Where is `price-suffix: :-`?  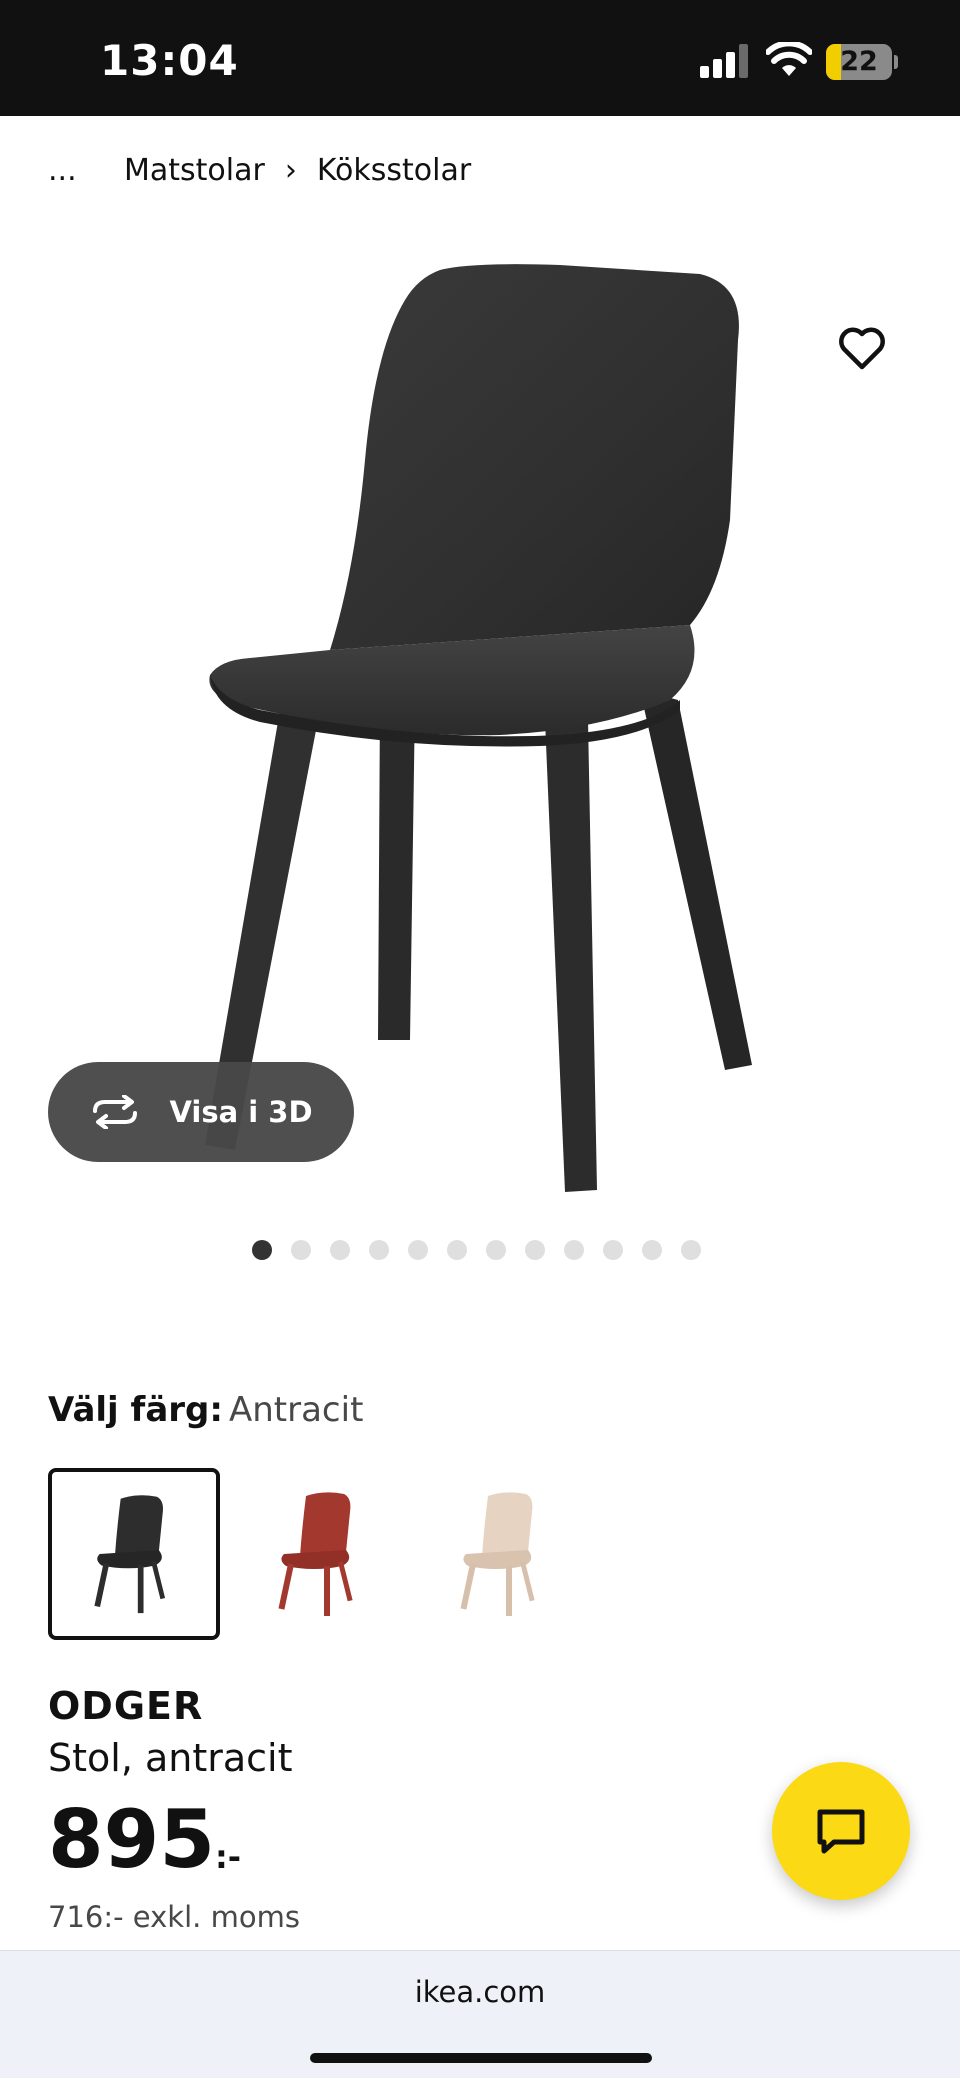
price-suffix: :- is located at coordinates (228, 1857).